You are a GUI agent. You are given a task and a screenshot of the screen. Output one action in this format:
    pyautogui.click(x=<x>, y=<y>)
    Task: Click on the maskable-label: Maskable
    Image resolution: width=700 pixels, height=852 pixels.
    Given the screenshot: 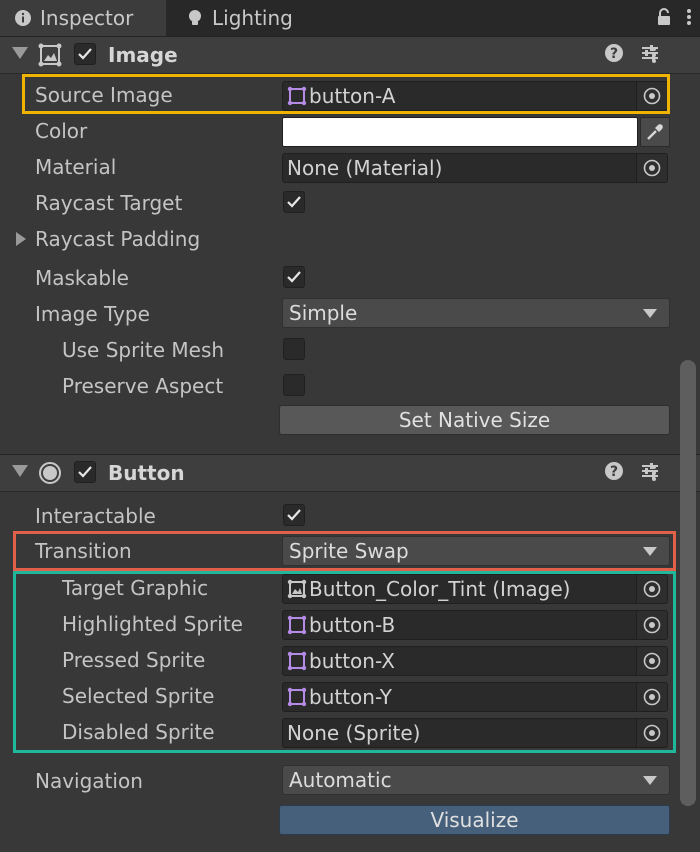 What is the action you would take?
    pyautogui.click(x=82, y=278)
    